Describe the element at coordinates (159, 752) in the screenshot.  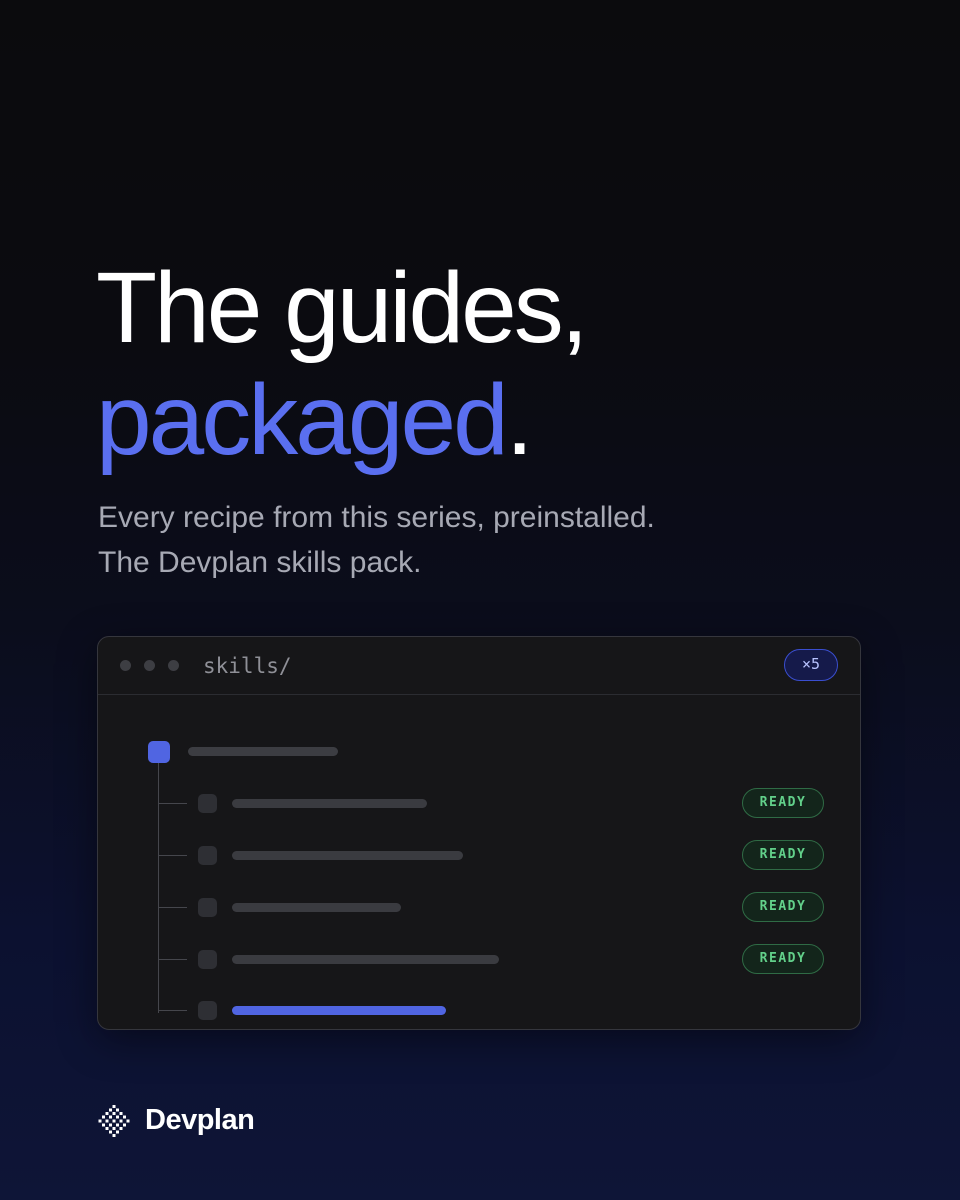
I see `root-folder-icon` at that location.